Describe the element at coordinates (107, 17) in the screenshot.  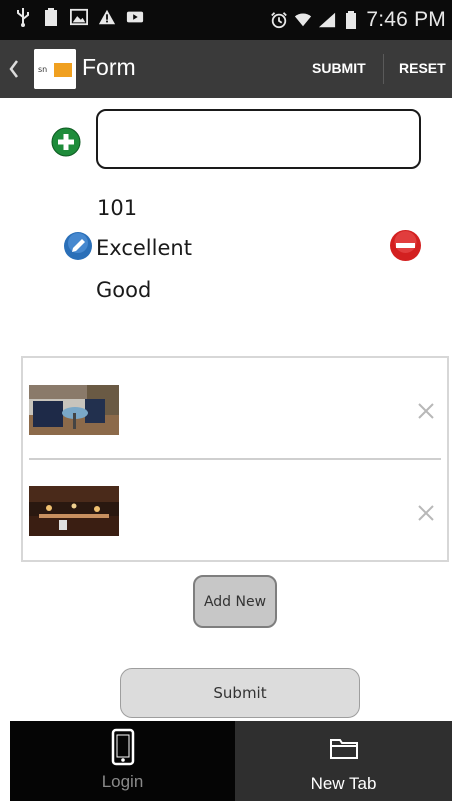
I see `warning-icon` at that location.